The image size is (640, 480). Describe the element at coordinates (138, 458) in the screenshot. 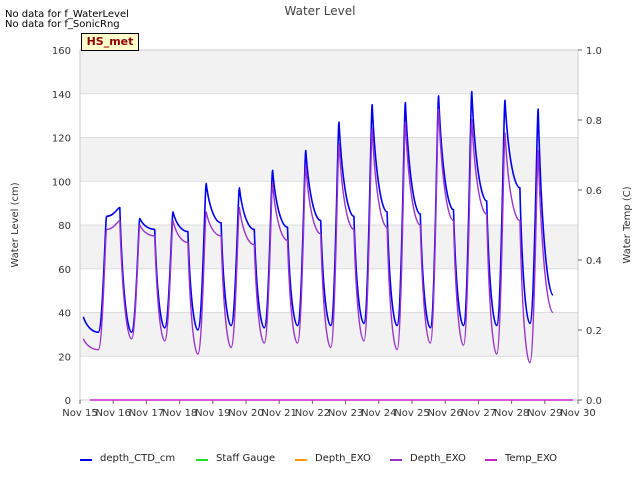

I see `legend-label: depth_CTD_cm` at that location.